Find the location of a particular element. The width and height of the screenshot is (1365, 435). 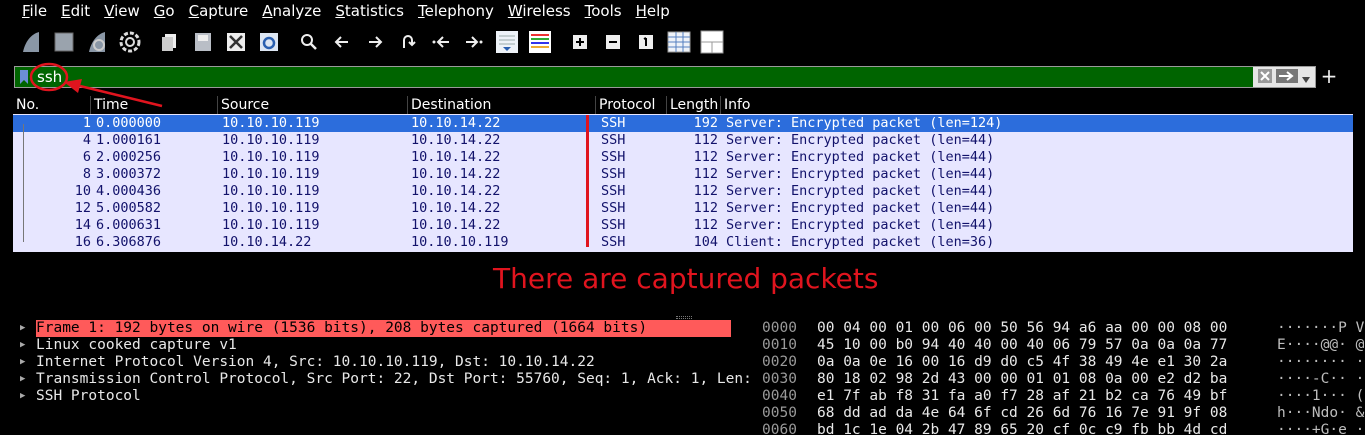

stop-capture-icon is located at coordinates (64, 42).